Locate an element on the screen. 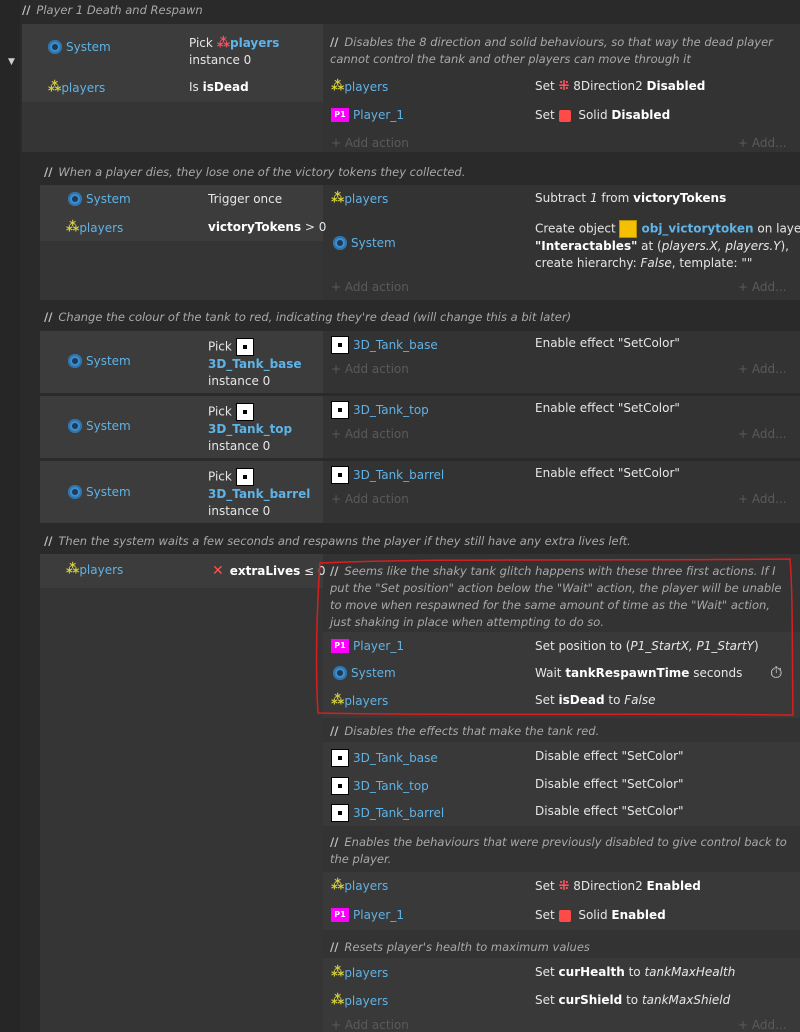  condition-victory-tokens: victoryTokens > 0 is located at coordinates (267, 227).